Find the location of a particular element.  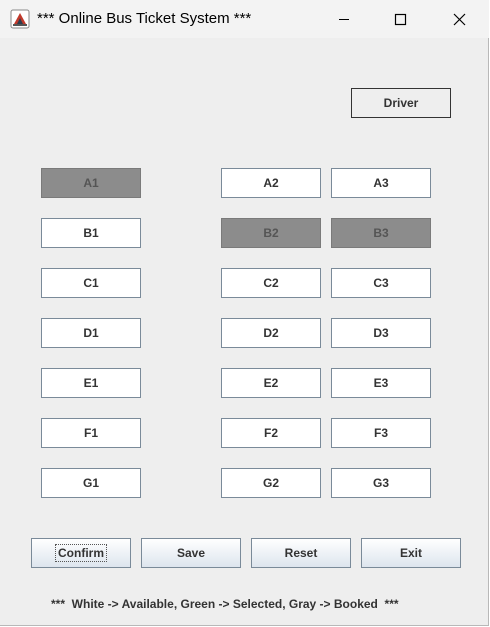

seat-e3: E3 is located at coordinates (381, 383).